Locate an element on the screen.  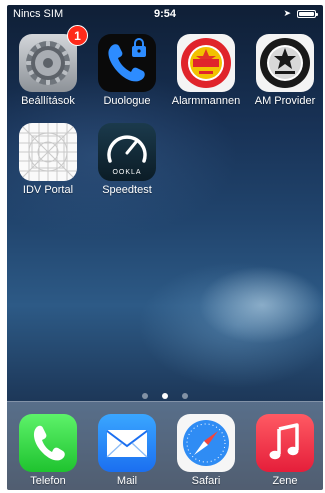
envelope-icon is located at coordinates (127, 443).